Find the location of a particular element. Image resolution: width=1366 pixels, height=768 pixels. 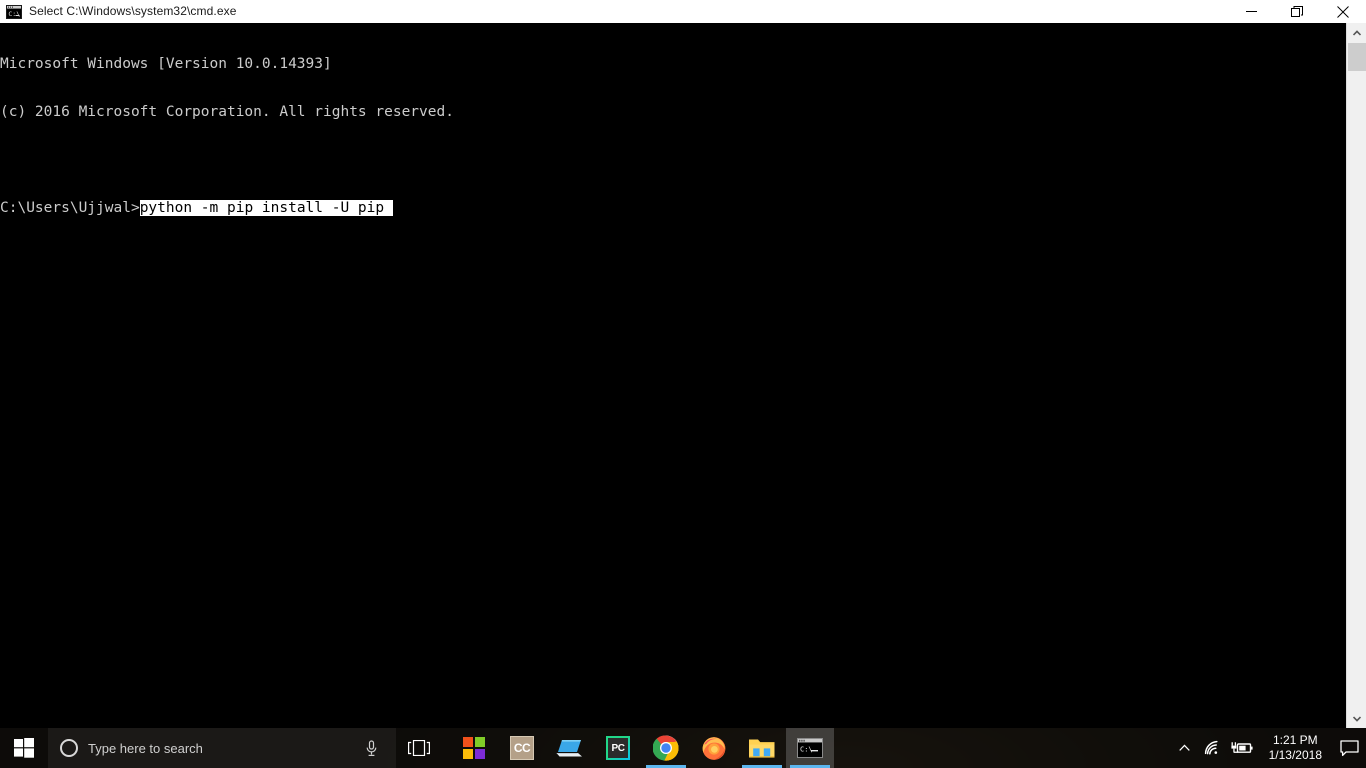

mozilla-firefox-icon is located at coordinates (714, 748).